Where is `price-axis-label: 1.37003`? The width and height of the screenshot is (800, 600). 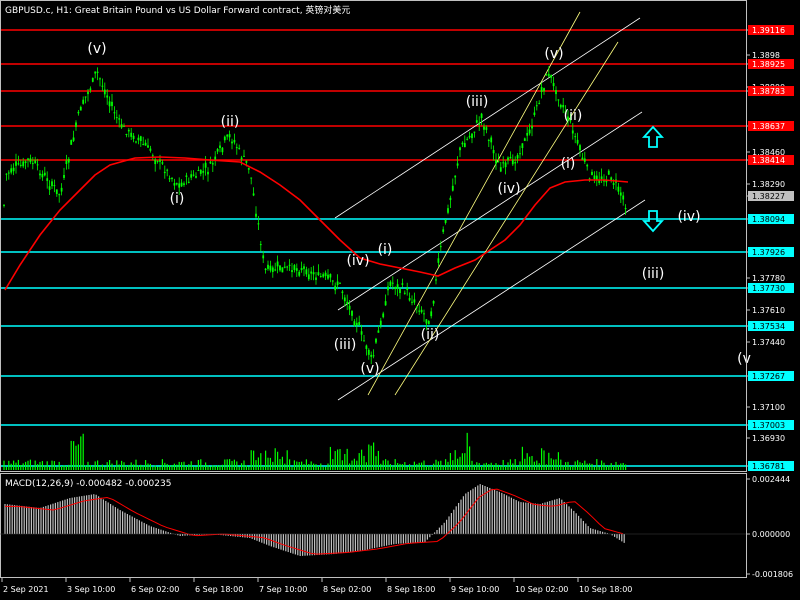 price-axis-label: 1.37003 is located at coordinates (768, 425).